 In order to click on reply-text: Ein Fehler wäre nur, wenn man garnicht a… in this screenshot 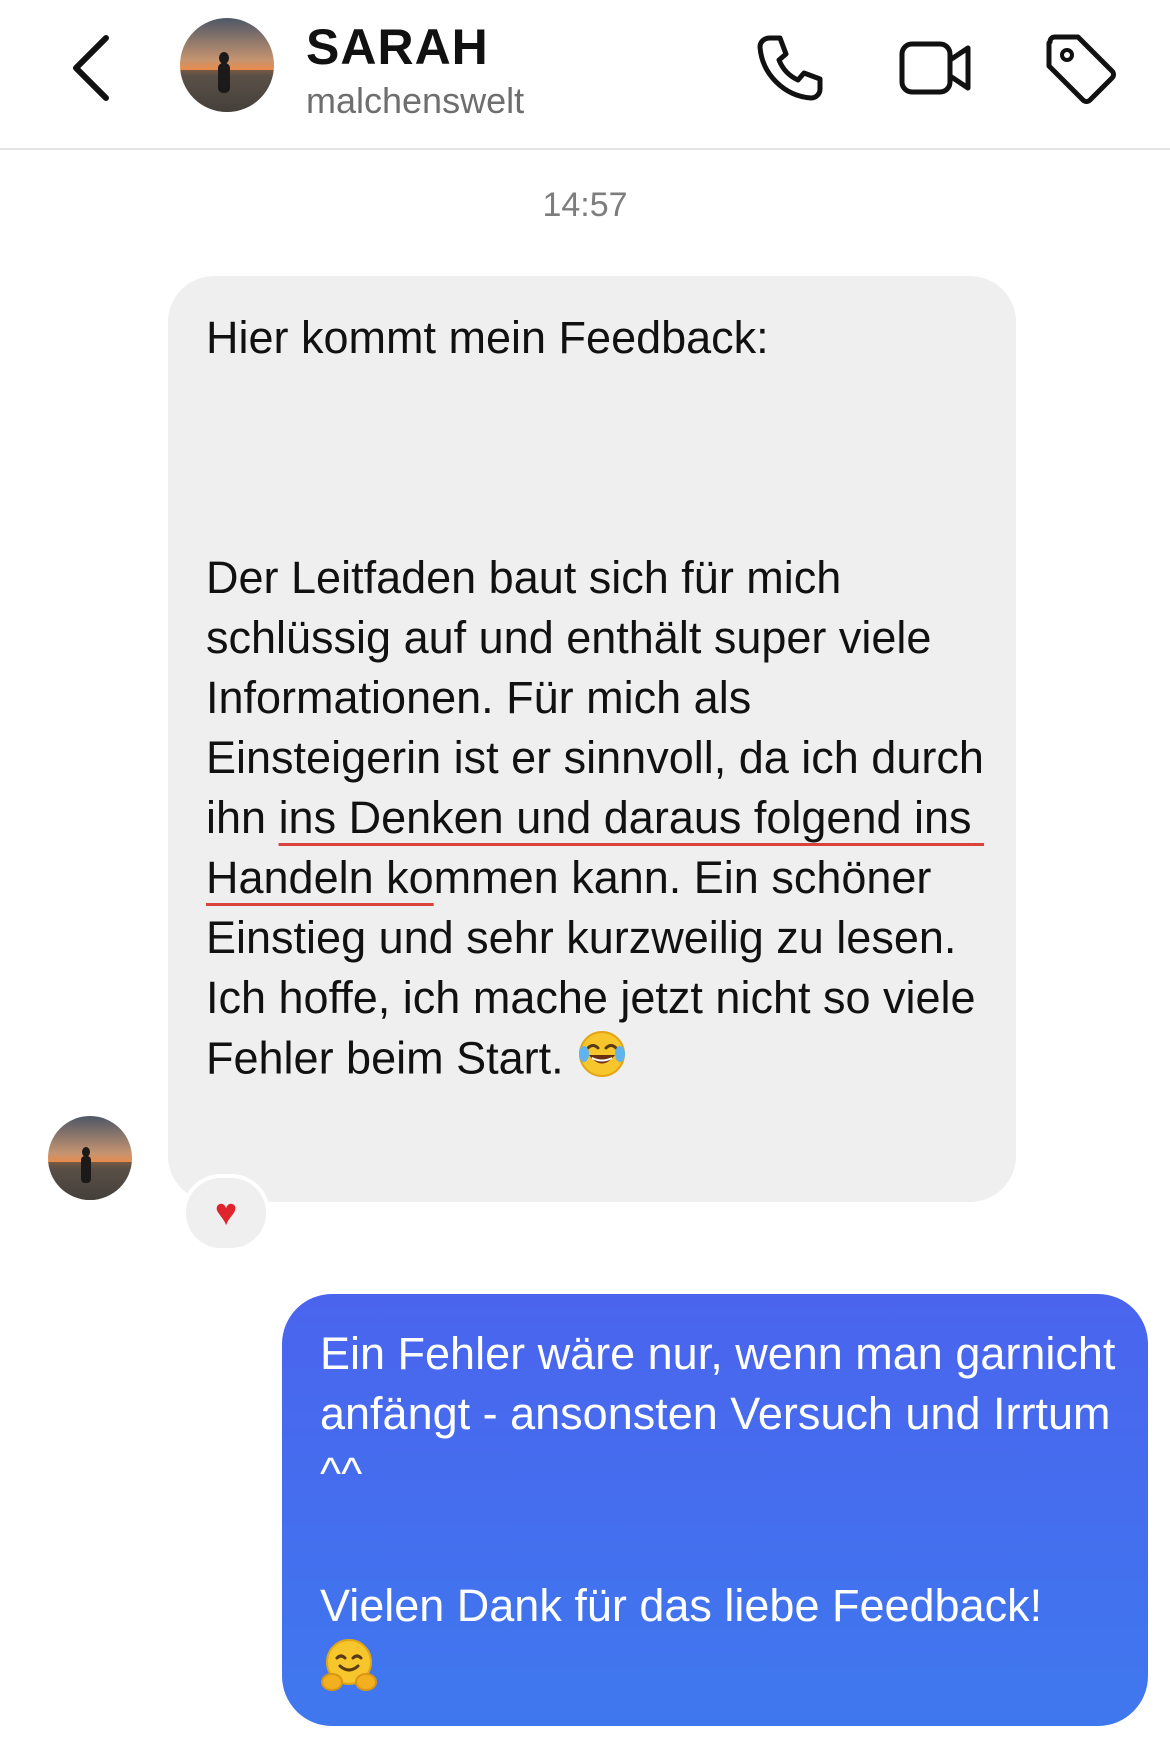, I will do `click(724, 1413)`.